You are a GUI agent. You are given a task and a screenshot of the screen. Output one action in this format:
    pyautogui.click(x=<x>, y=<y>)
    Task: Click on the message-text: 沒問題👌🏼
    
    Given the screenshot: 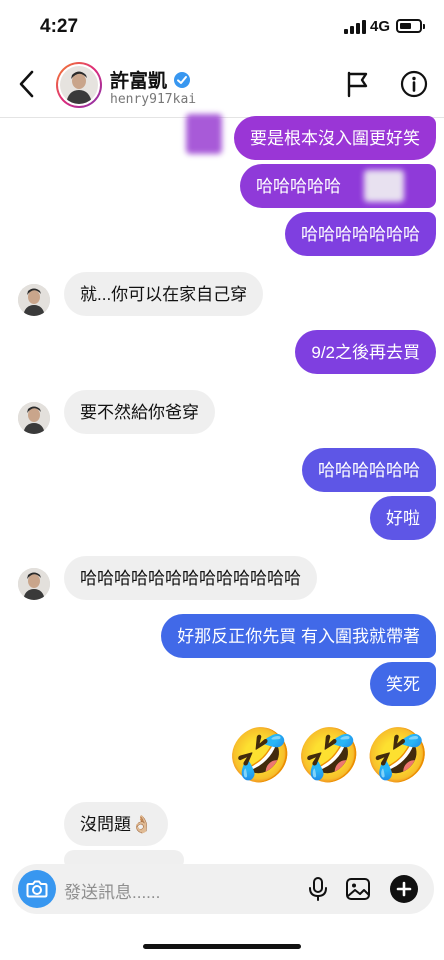 What is the action you would take?
    pyautogui.click(x=116, y=824)
    